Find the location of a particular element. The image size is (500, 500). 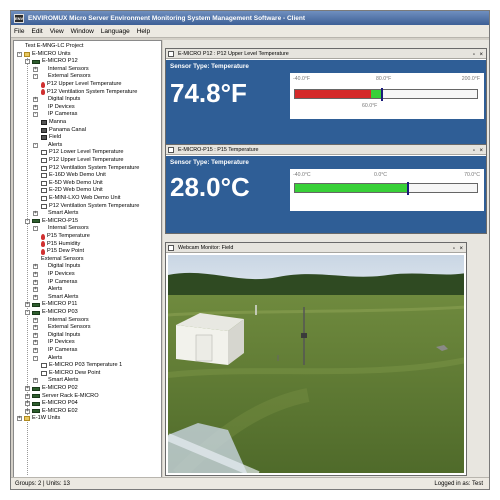

menu-view: View is located at coordinates (57, 31).